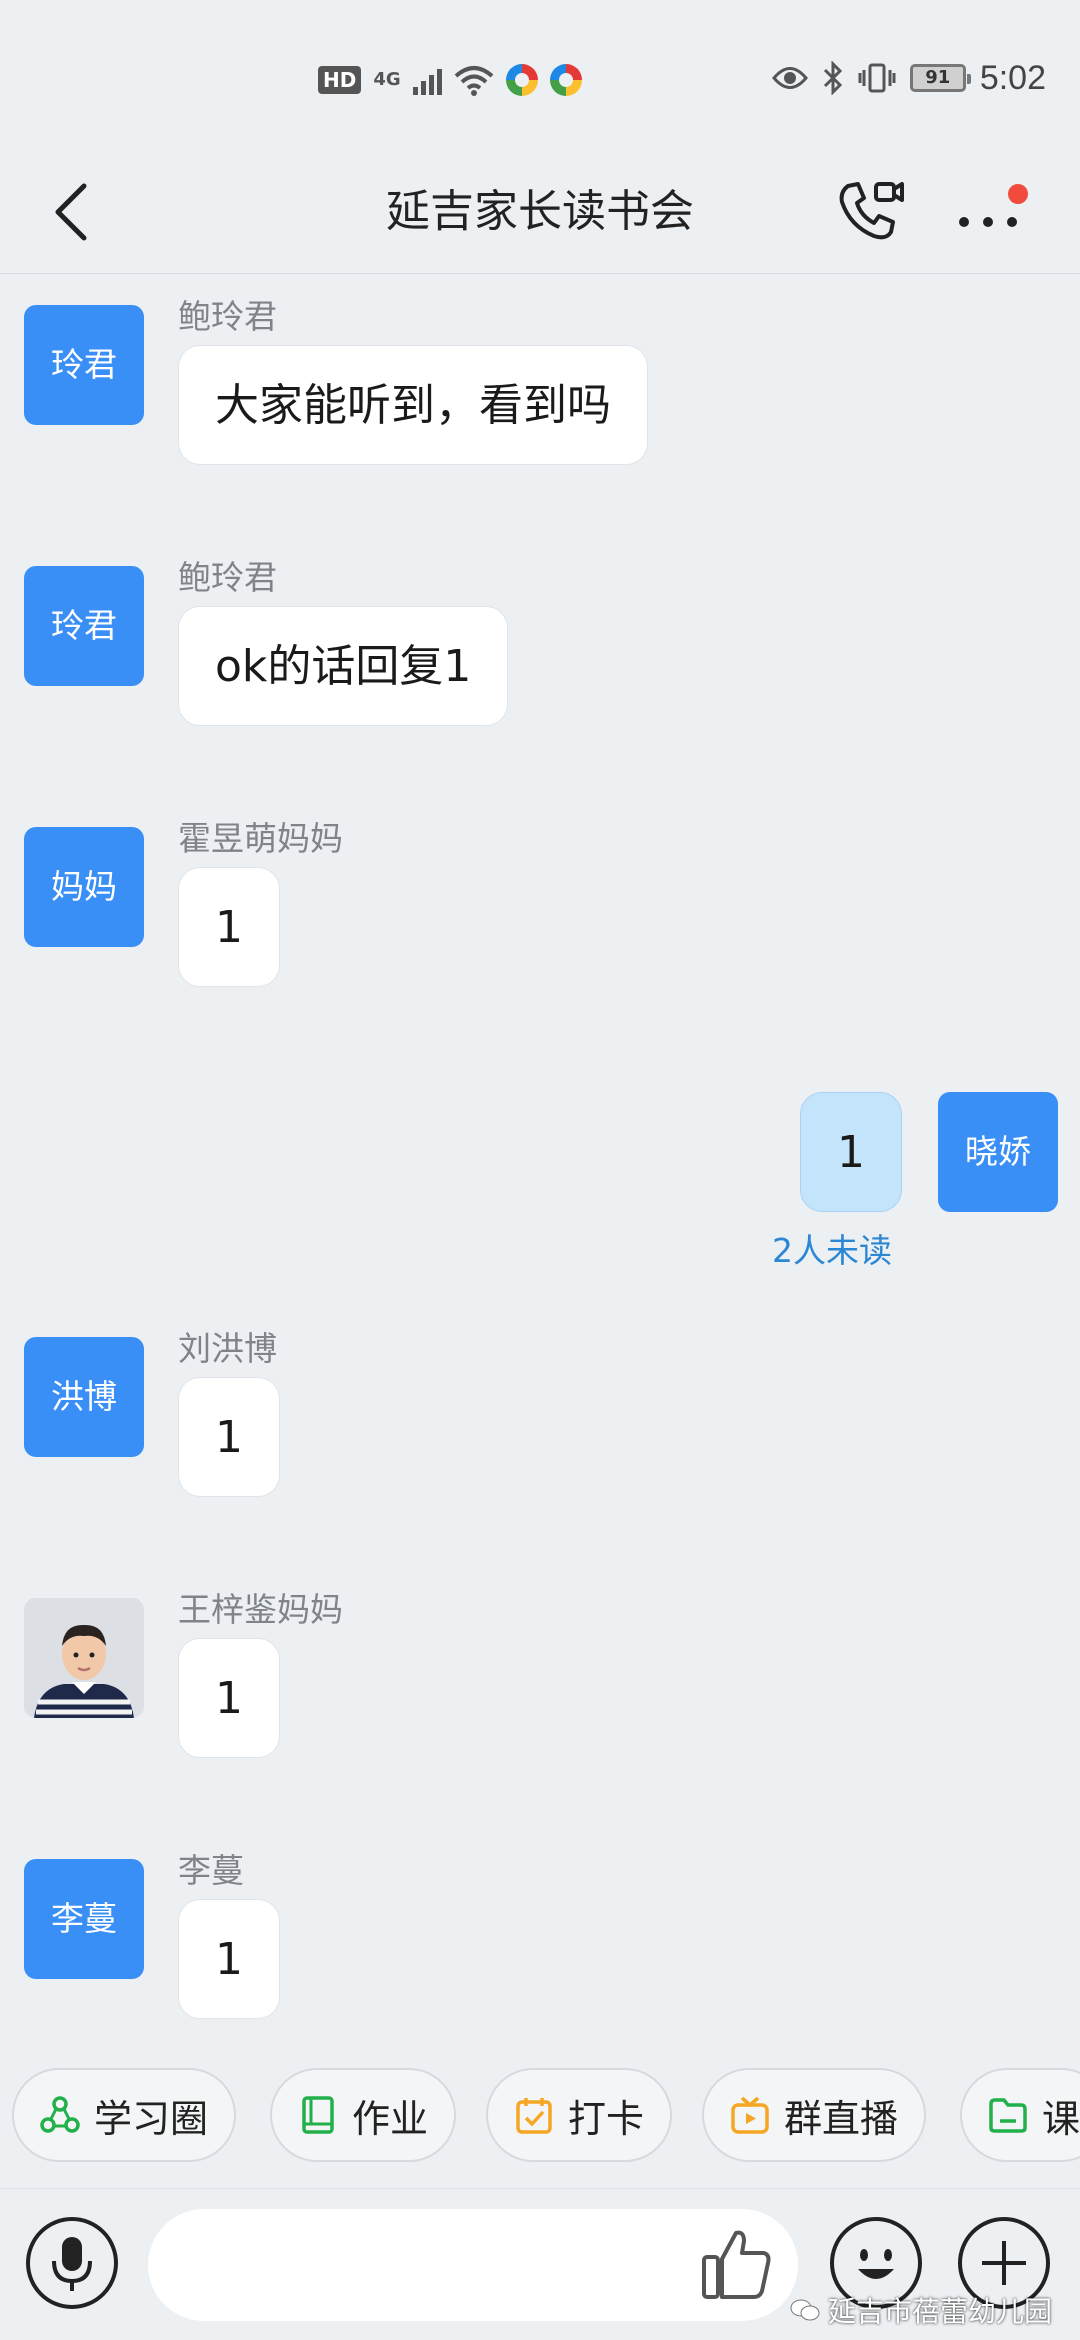  Describe the element at coordinates (427, 80) in the screenshot. I see `signal-icon` at that location.